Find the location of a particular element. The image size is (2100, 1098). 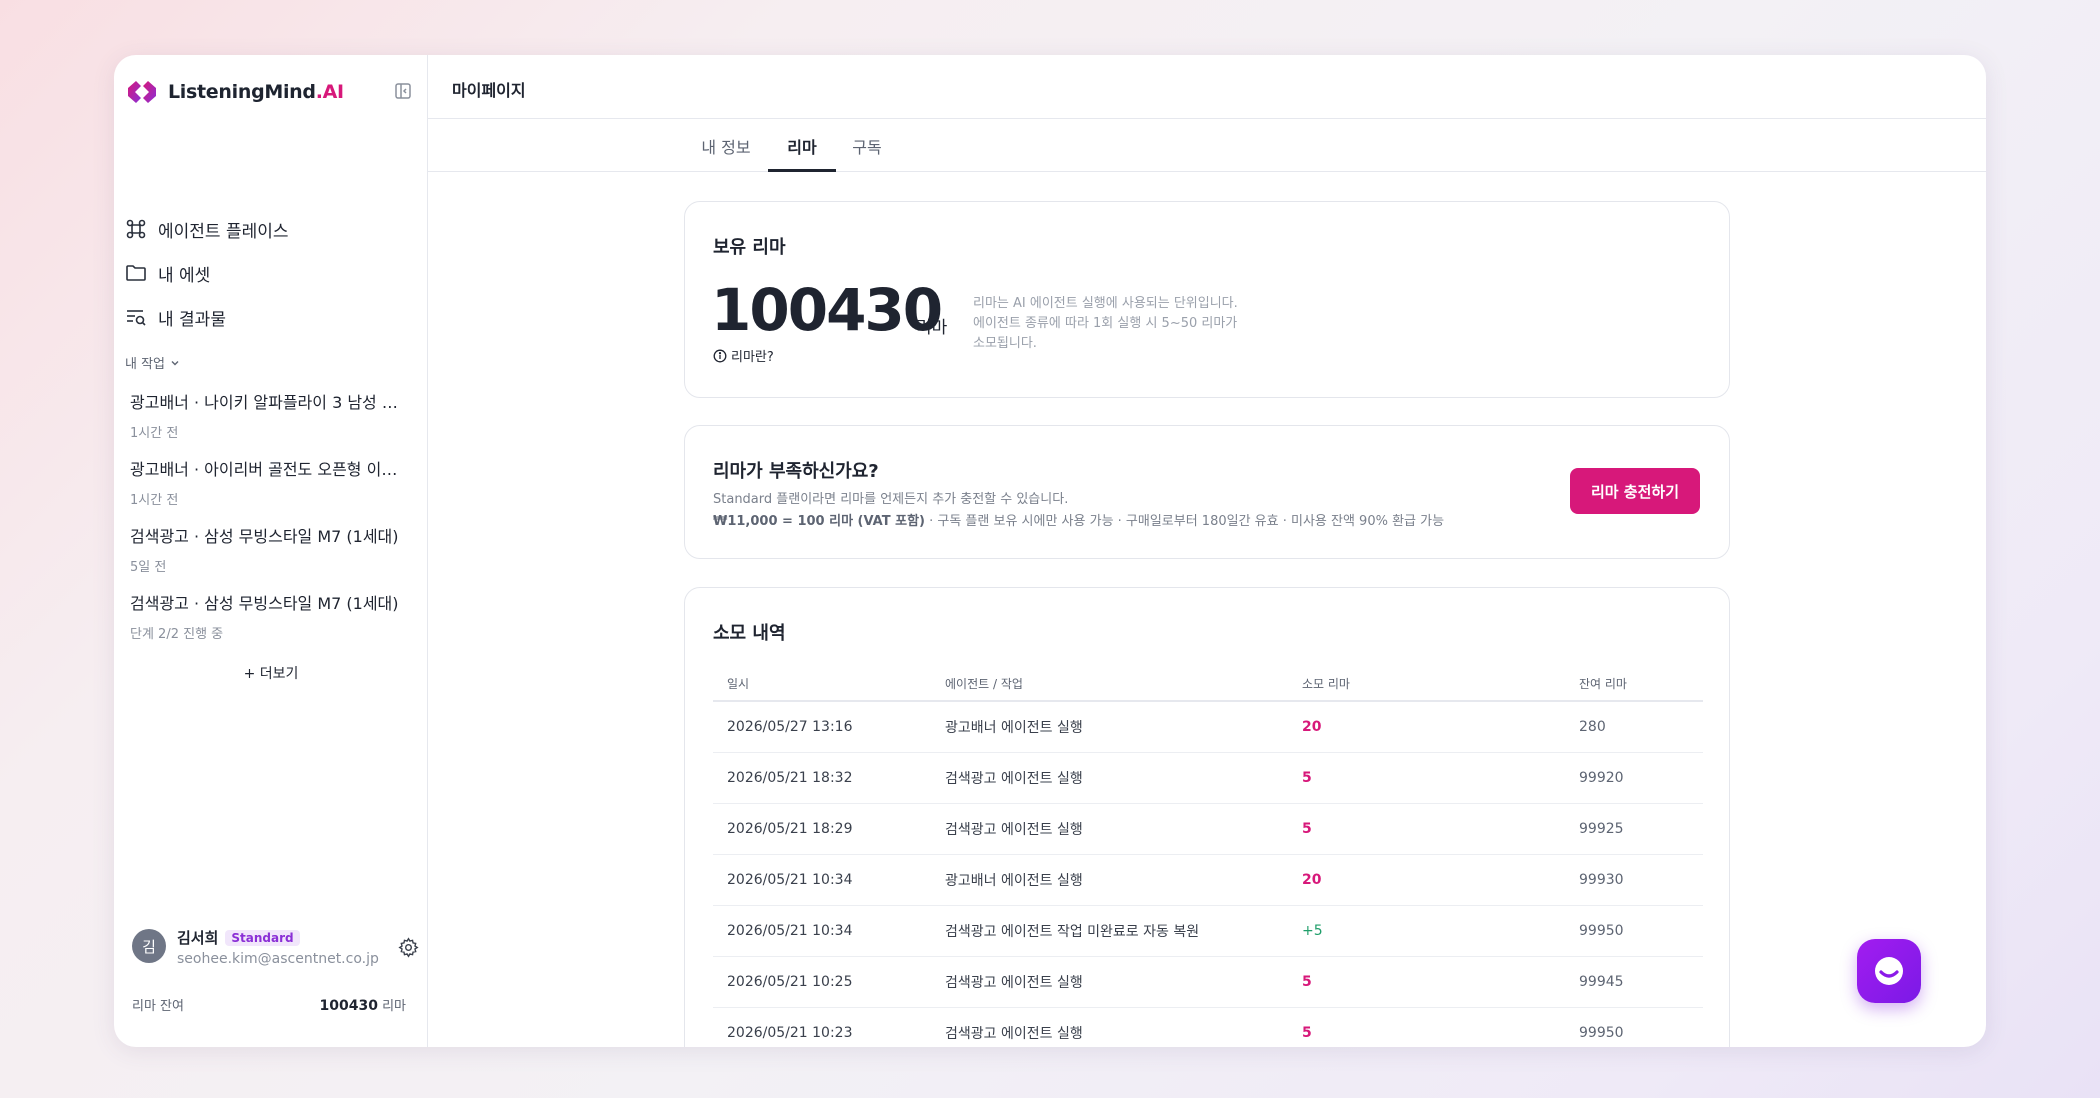

topup-price: ₩11,000 = 100 리마 (VAT 포함) is located at coordinates (819, 521).